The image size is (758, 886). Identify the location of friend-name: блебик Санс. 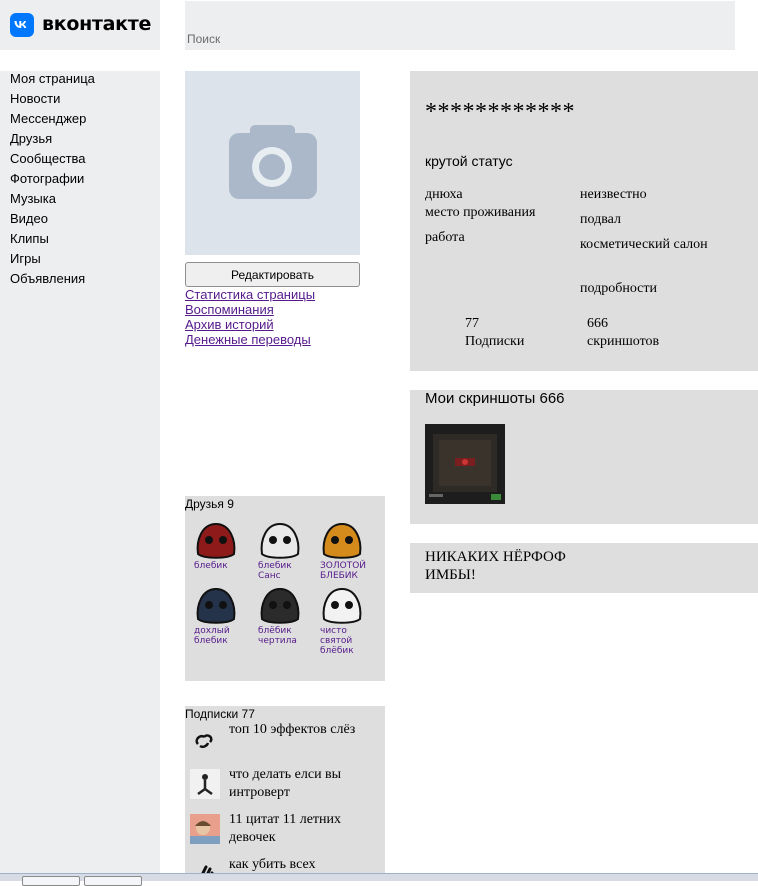
(275, 571).